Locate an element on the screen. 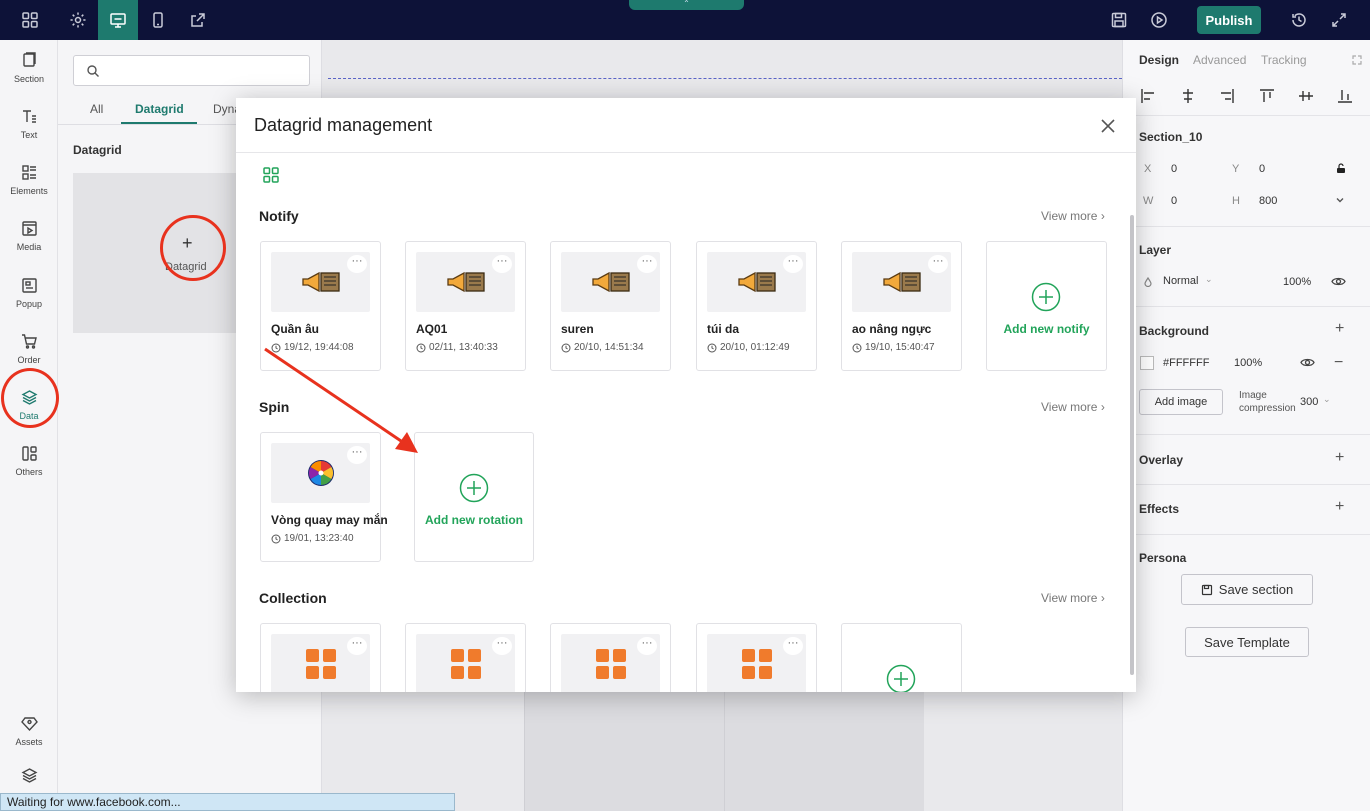 The width and height of the screenshot is (1370, 811). image-compression-select: 300 is located at coordinates (1309, 402).